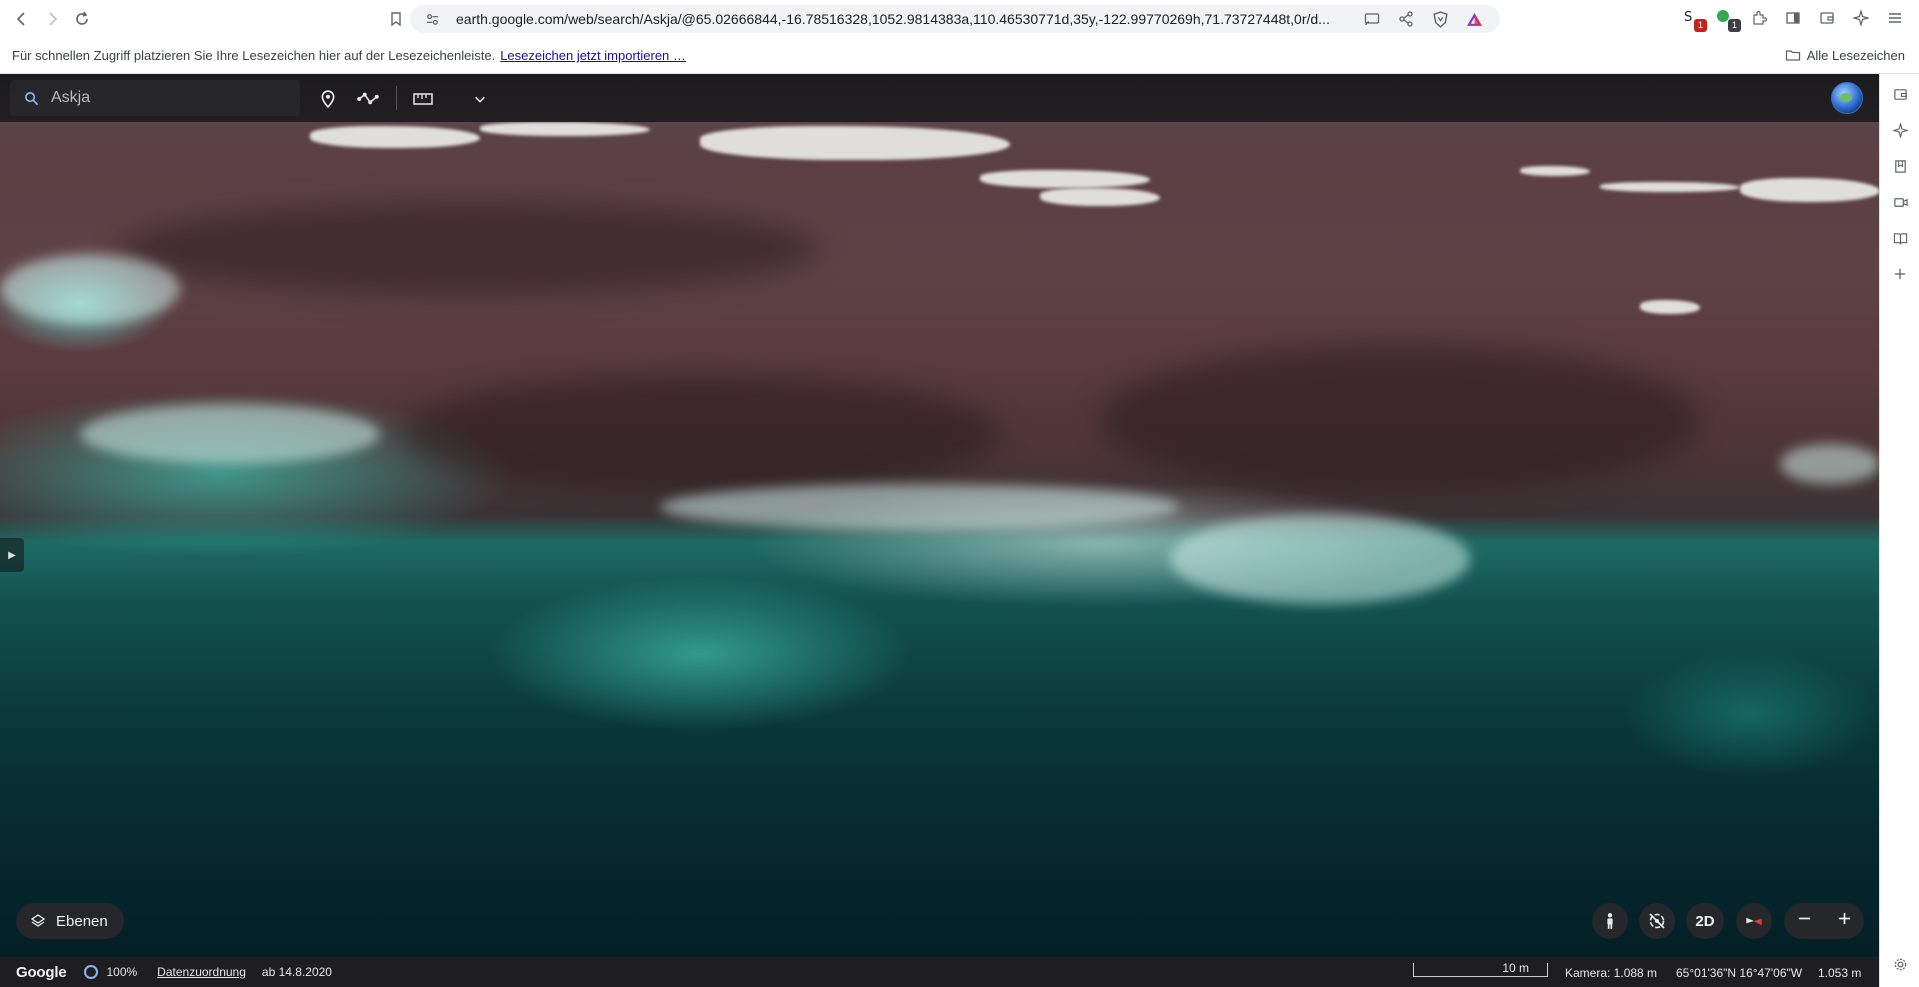  I want to click on loading-percent: 100%, so click(122, 972).